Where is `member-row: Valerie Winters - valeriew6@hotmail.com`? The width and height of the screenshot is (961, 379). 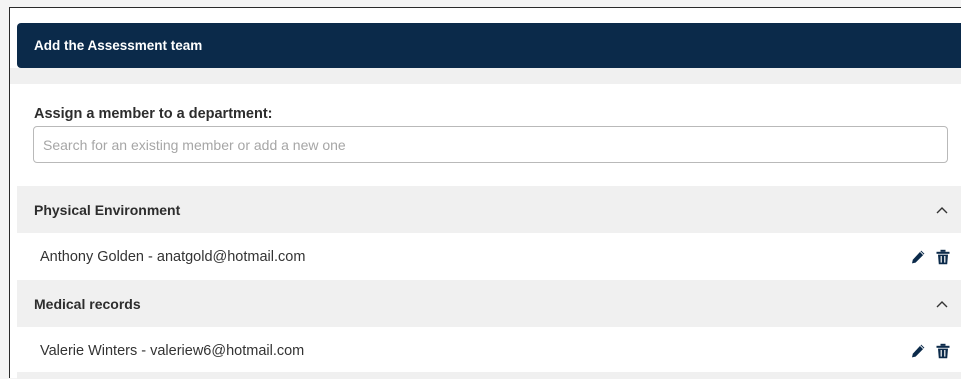
member-row: Valerie Winters - valeriew6@hotmail.com is located at coordinates (489, 350).